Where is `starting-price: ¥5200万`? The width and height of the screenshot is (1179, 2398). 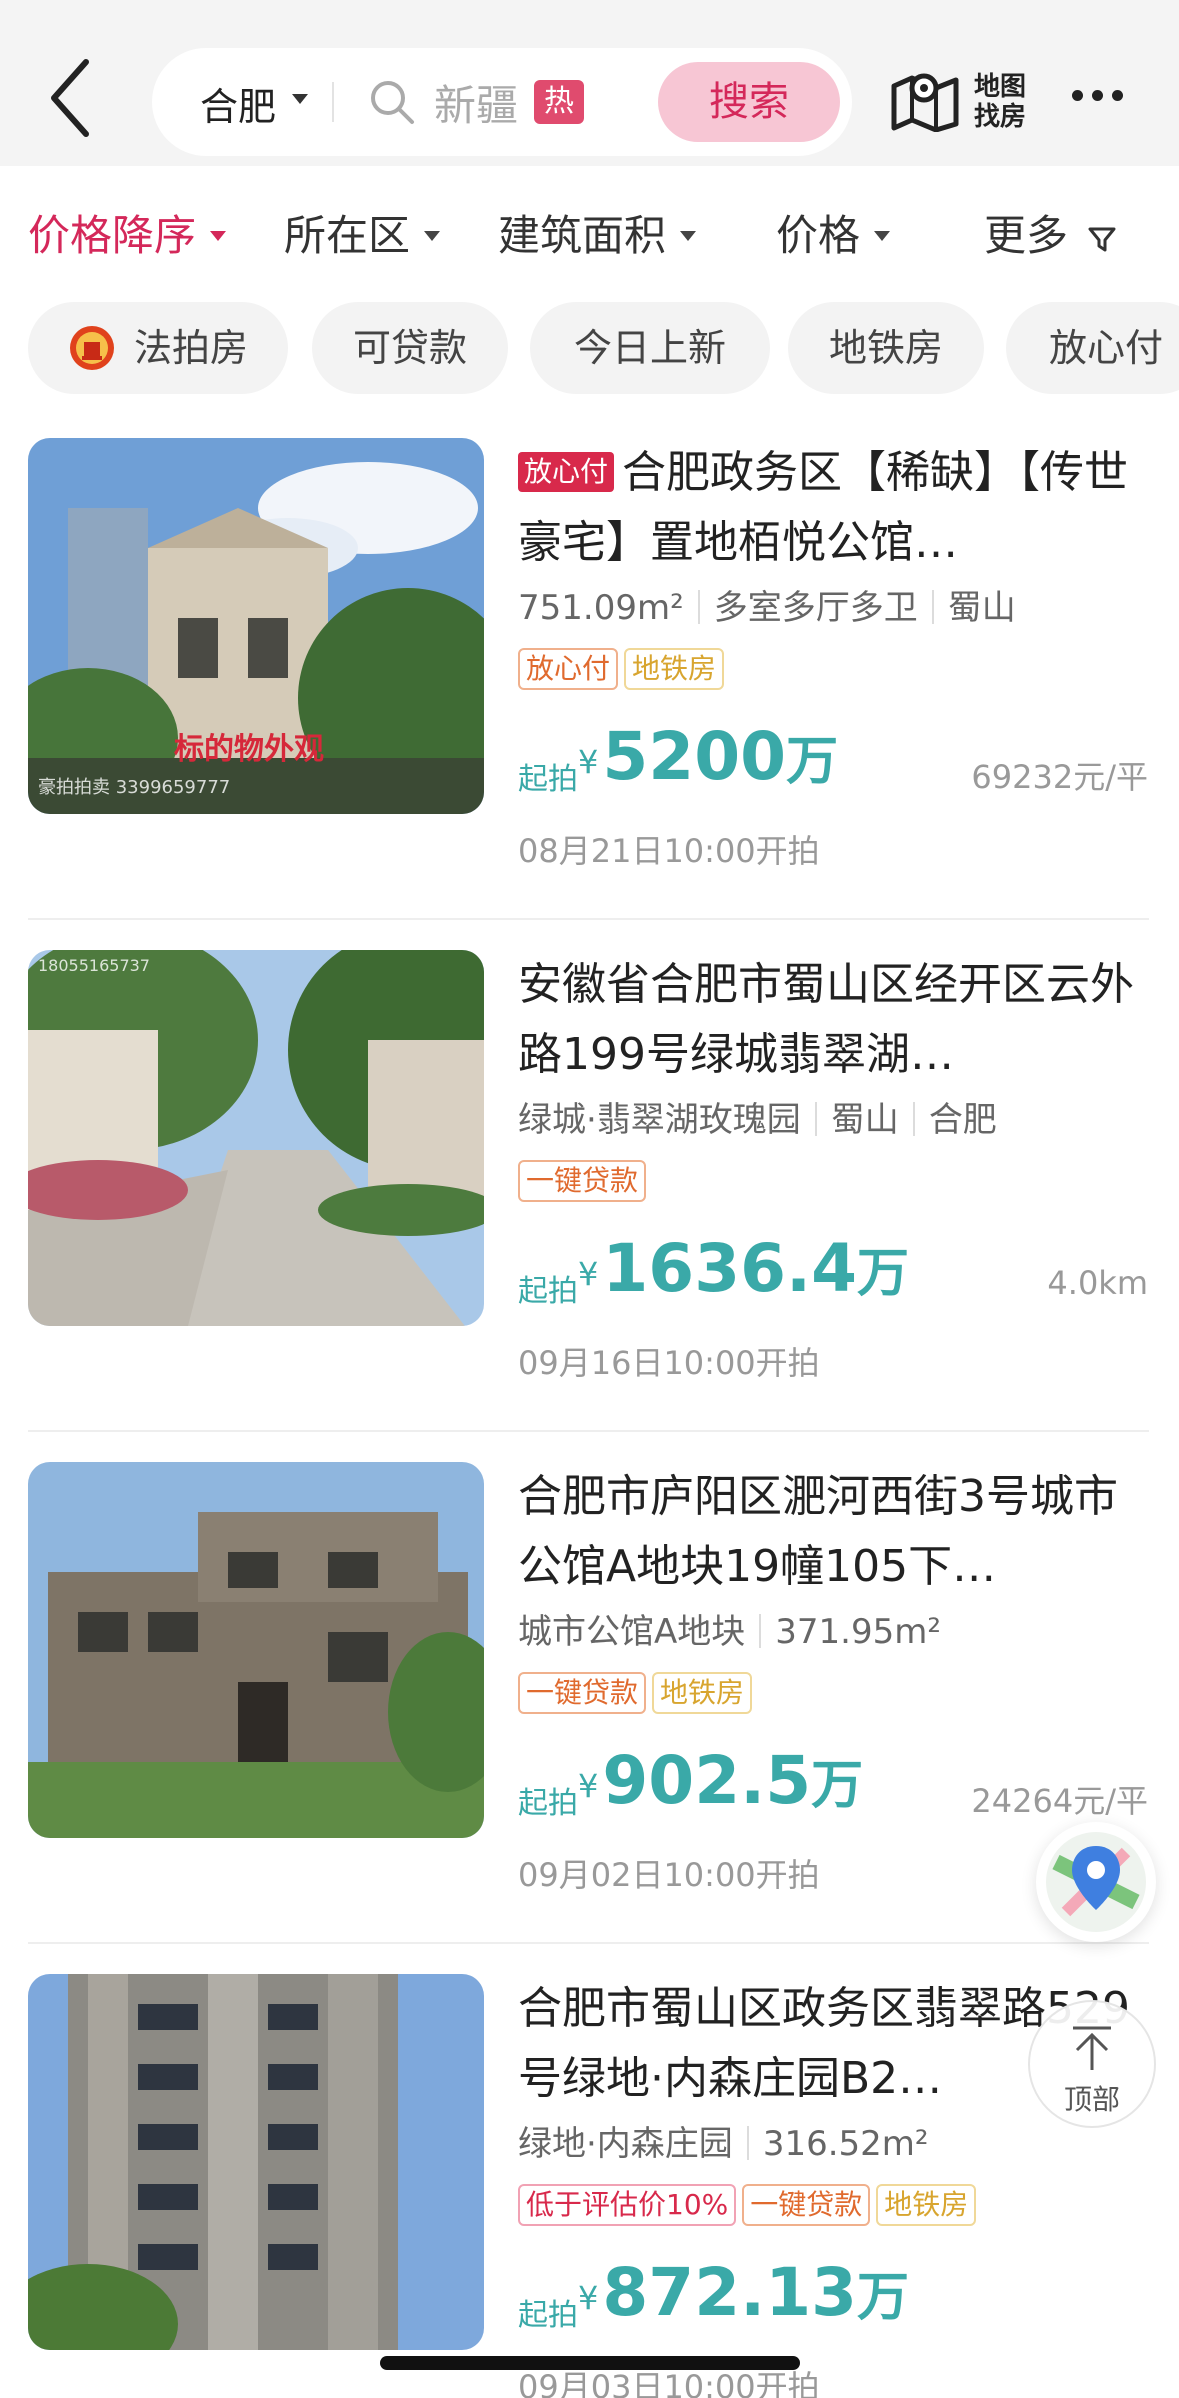 starting-price: ¥5200万 is located at coordinates (708, 756).